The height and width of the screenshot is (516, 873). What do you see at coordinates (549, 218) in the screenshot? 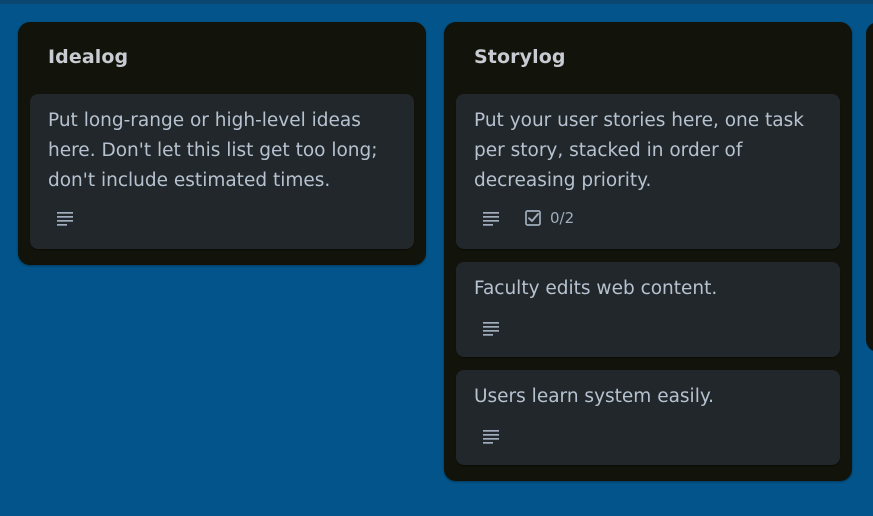
I see `checklist-badge: 0/2` at bounding box center [549, 218].